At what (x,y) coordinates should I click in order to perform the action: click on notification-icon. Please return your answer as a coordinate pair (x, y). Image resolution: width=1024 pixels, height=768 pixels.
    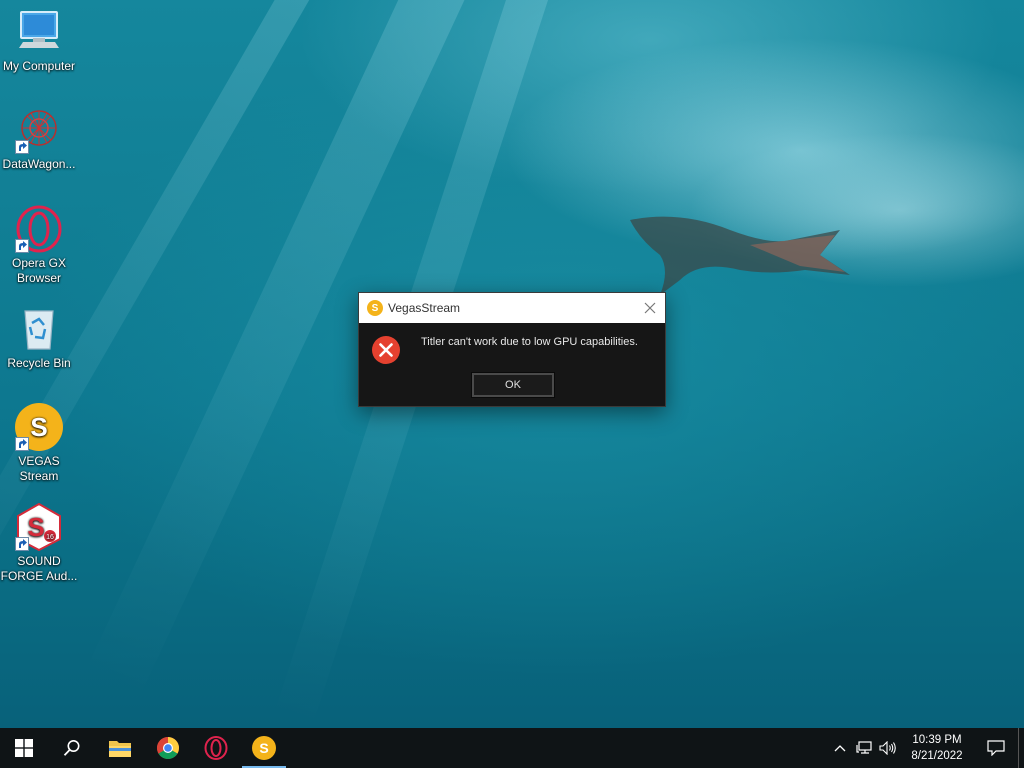
    Looking at the image, I should click on (996, 748).